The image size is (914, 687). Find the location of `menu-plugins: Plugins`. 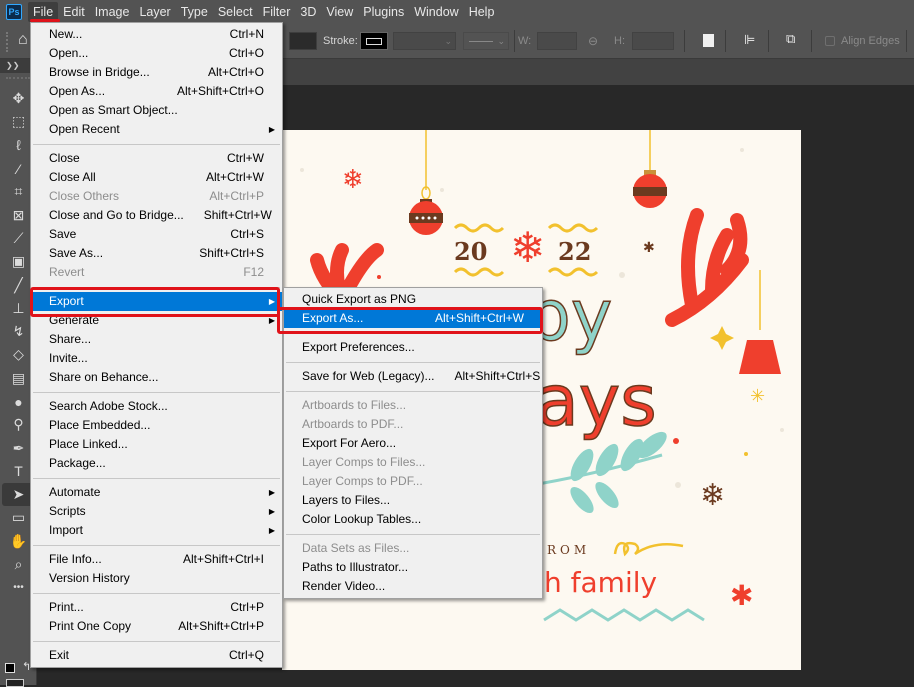

menu-plugins: Plugins is located at coordinates (383, 12).